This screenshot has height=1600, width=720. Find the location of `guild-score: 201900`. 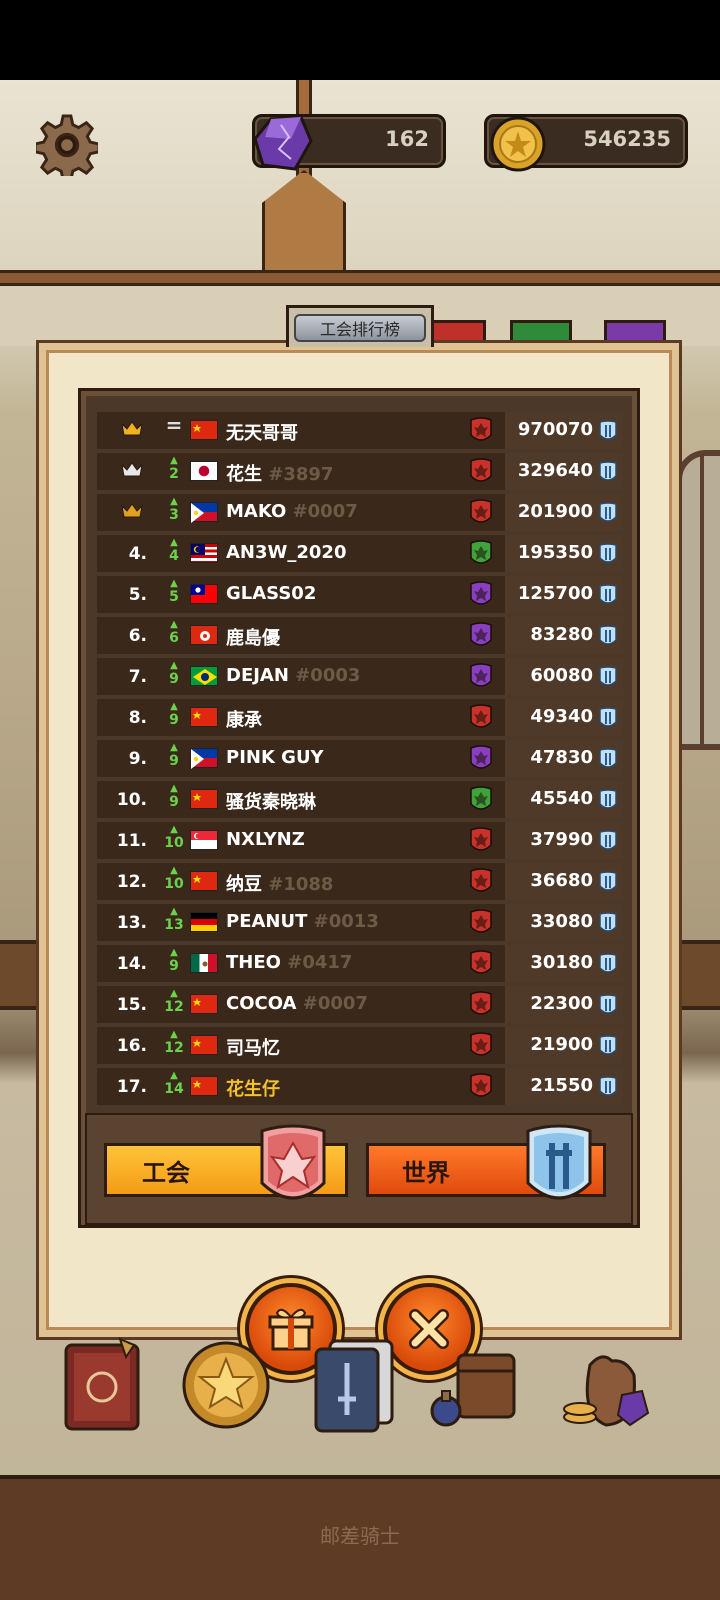

guild-score: 201900 is located at coordinates (555, 511).